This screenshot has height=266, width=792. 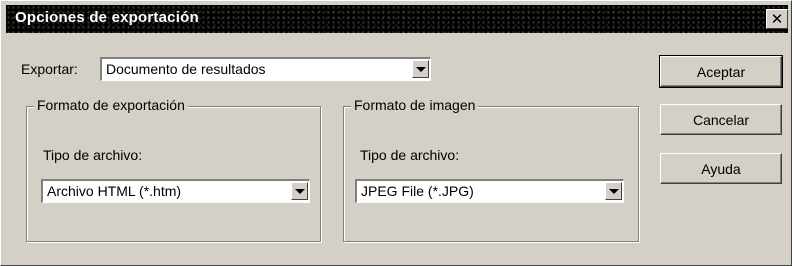 I want to click on accept-button: Aceptar, so click(x=721, y=71).